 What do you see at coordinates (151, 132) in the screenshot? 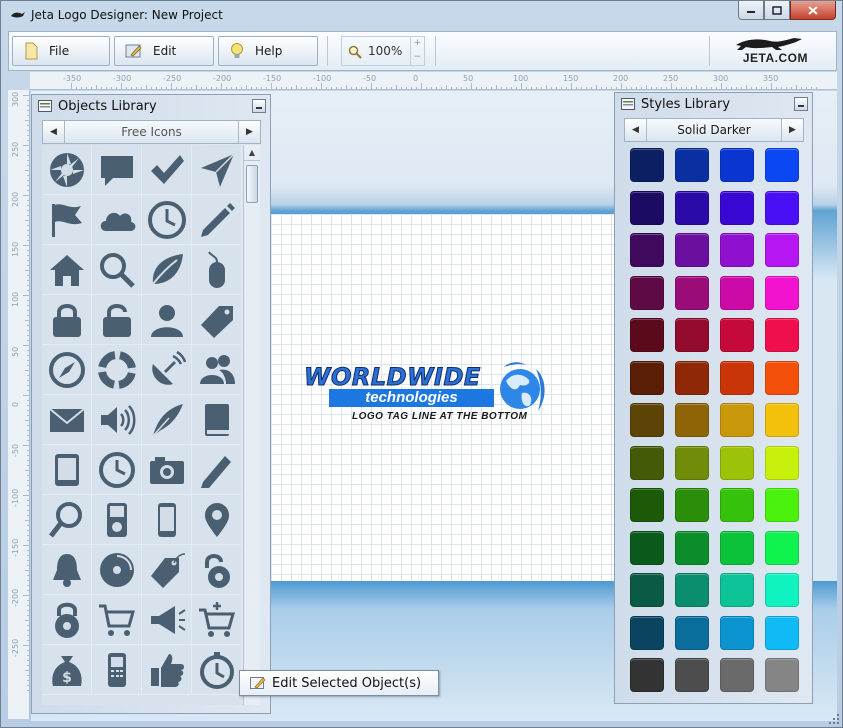
I see `icon-category-selector: ◀ Free Icons ▶` at bounding box center [151, 132].